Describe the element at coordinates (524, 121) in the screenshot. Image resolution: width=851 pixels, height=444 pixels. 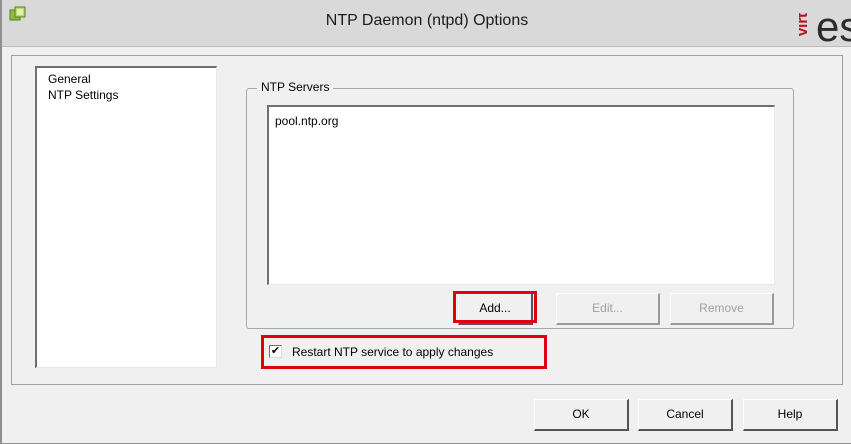
I see `list-item: pool.ntp.org` at that location.